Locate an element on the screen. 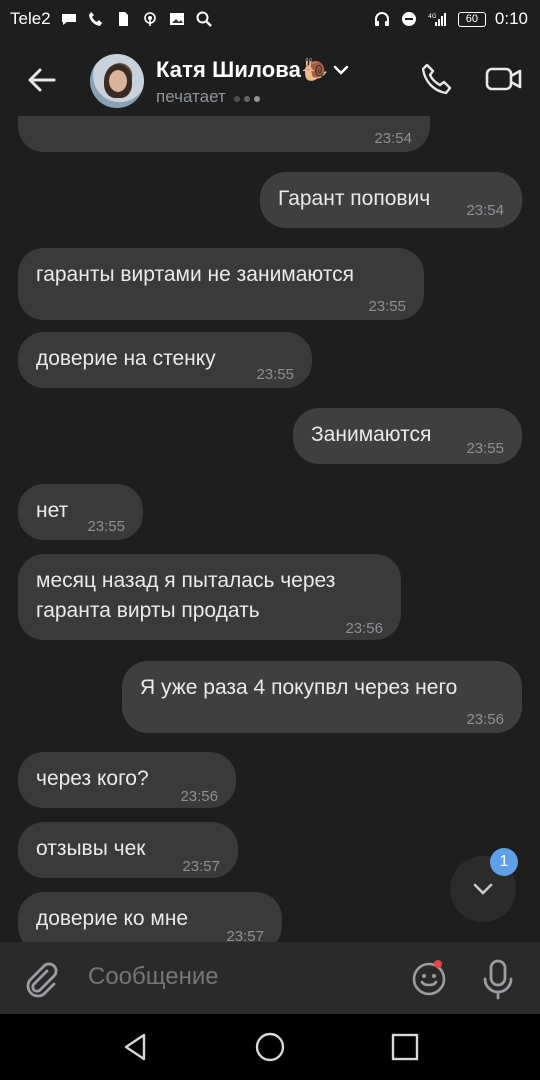 This screenshot has height=1080, width=540. message-text: нет is located at coordinates (52, 510).